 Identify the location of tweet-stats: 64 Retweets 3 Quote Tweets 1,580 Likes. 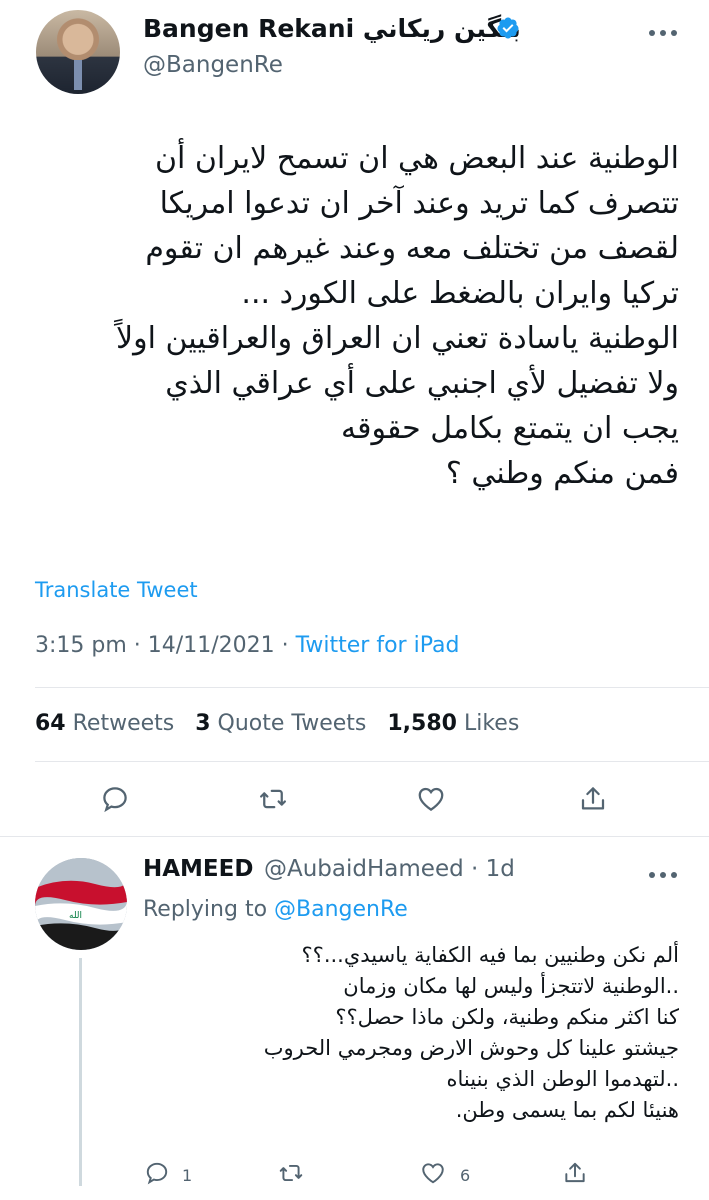
(277, 723).